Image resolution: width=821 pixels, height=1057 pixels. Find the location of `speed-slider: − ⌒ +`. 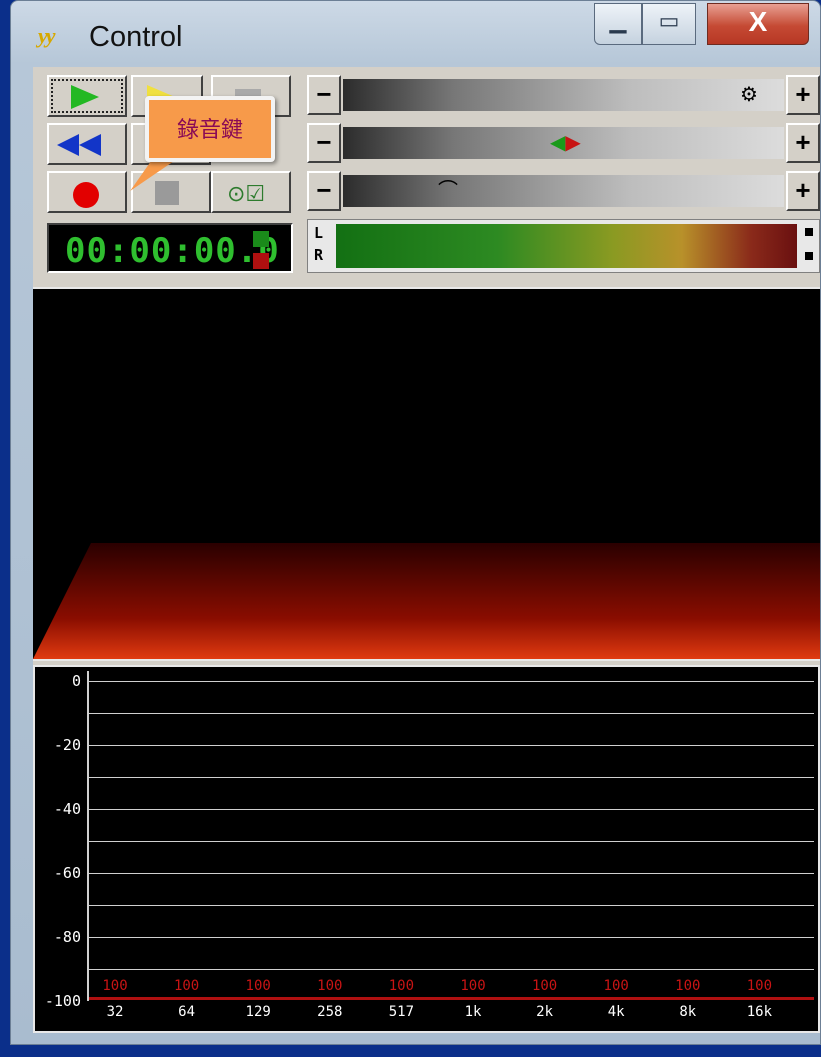

speed-slider: − ⌒ + is located at coordinates (563, 191).